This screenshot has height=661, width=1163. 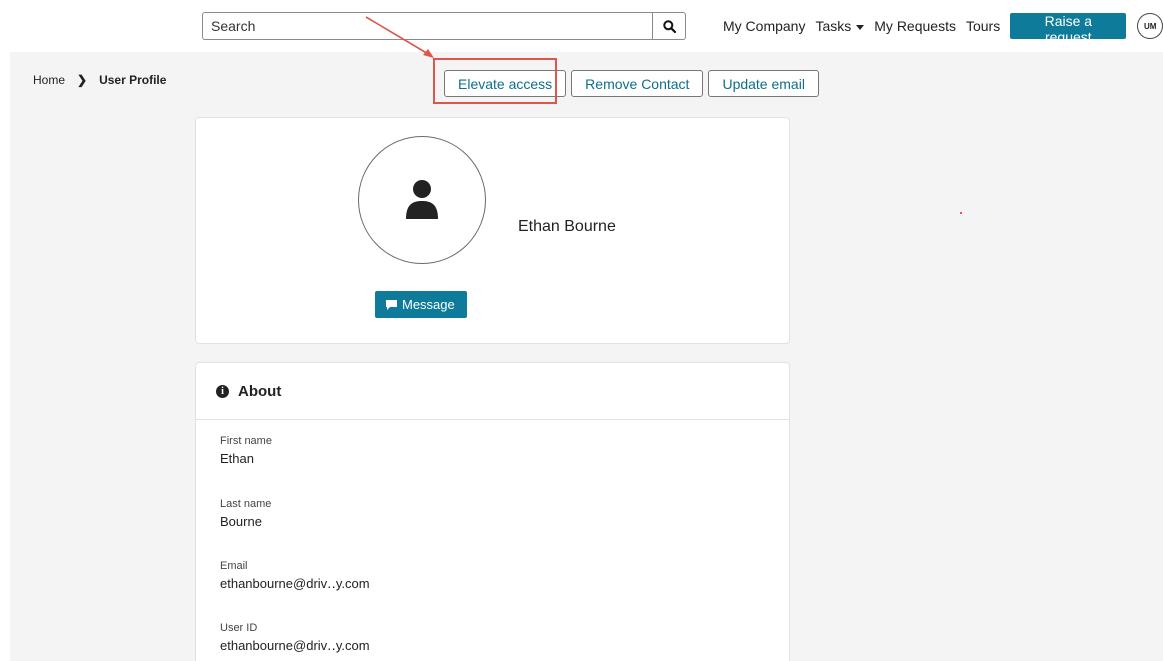 I want to click on nav-tasks: Tasks, so click(x=840, y=26).